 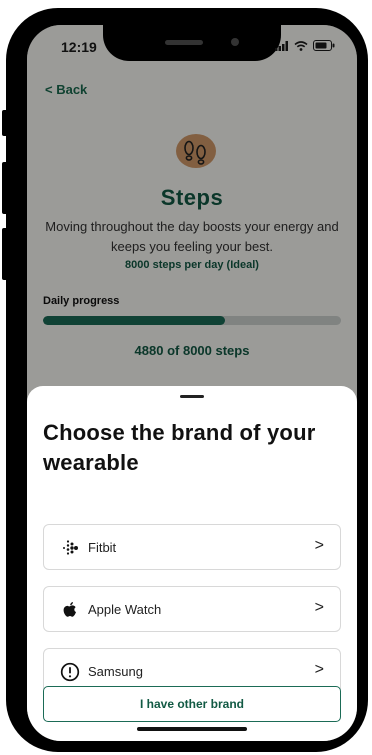 I want to click on brand-option-apple-watch: Apple Watch >, so click(x=192, y=609).